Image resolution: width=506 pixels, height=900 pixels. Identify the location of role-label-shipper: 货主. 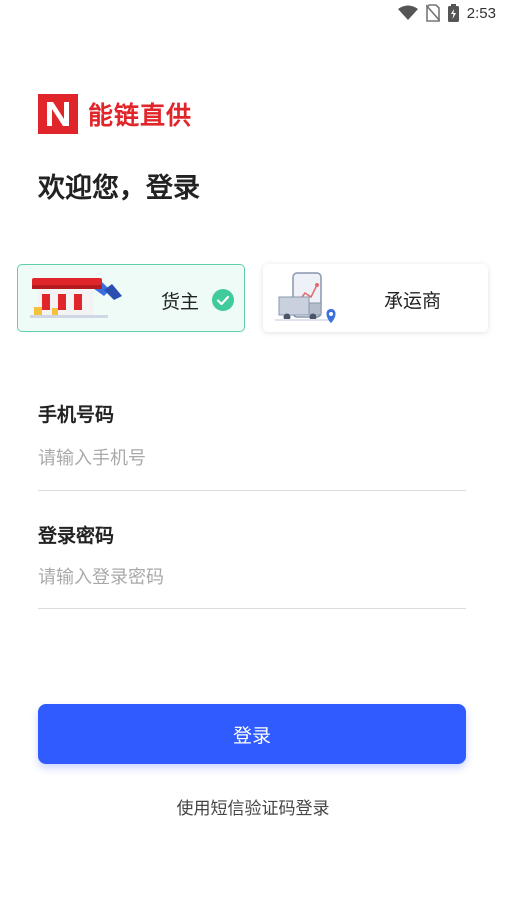
(180, 302).